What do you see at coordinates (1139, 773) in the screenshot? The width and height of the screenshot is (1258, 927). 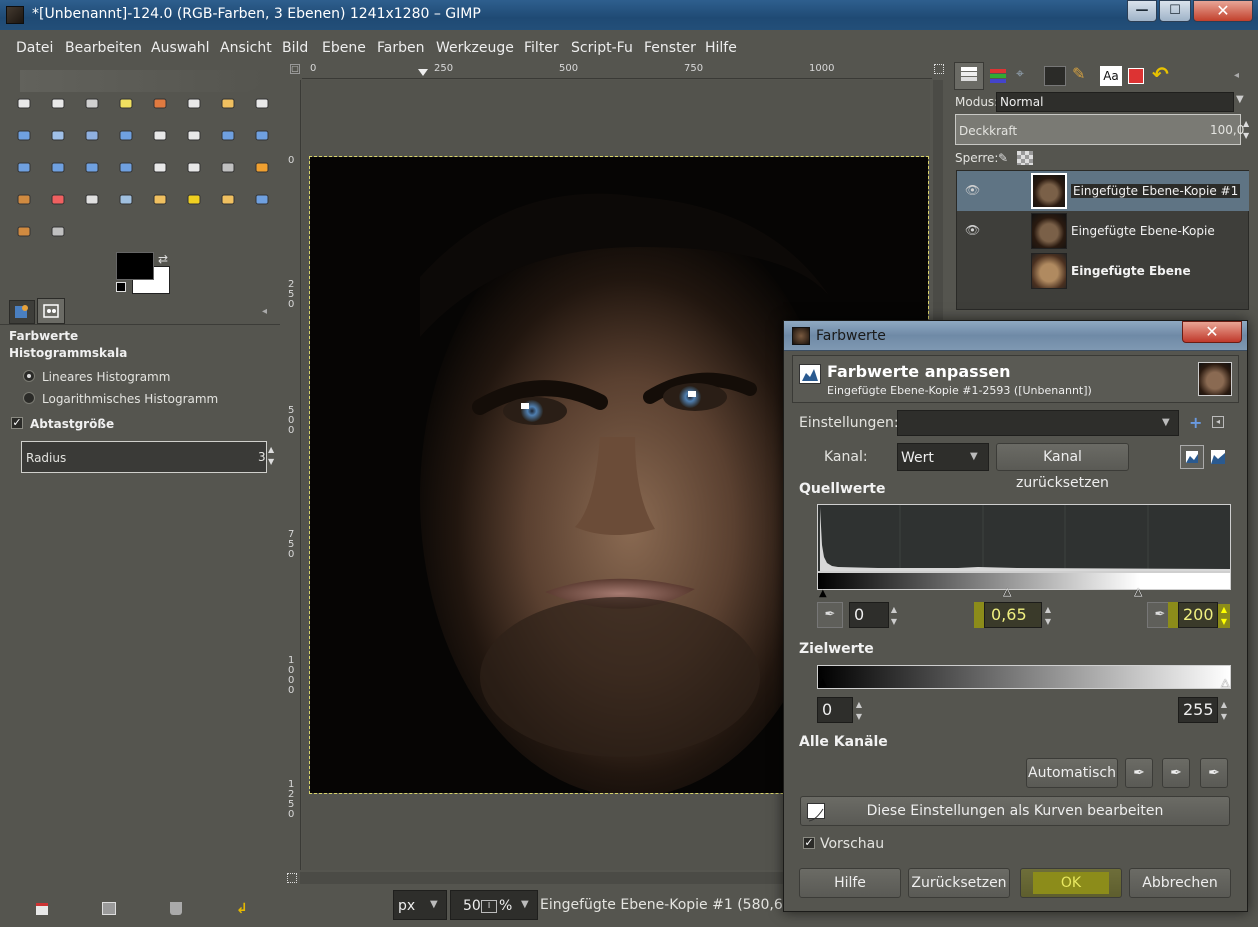 I see `pick-black-icon: ✒` at bounding box center [1139, 773].